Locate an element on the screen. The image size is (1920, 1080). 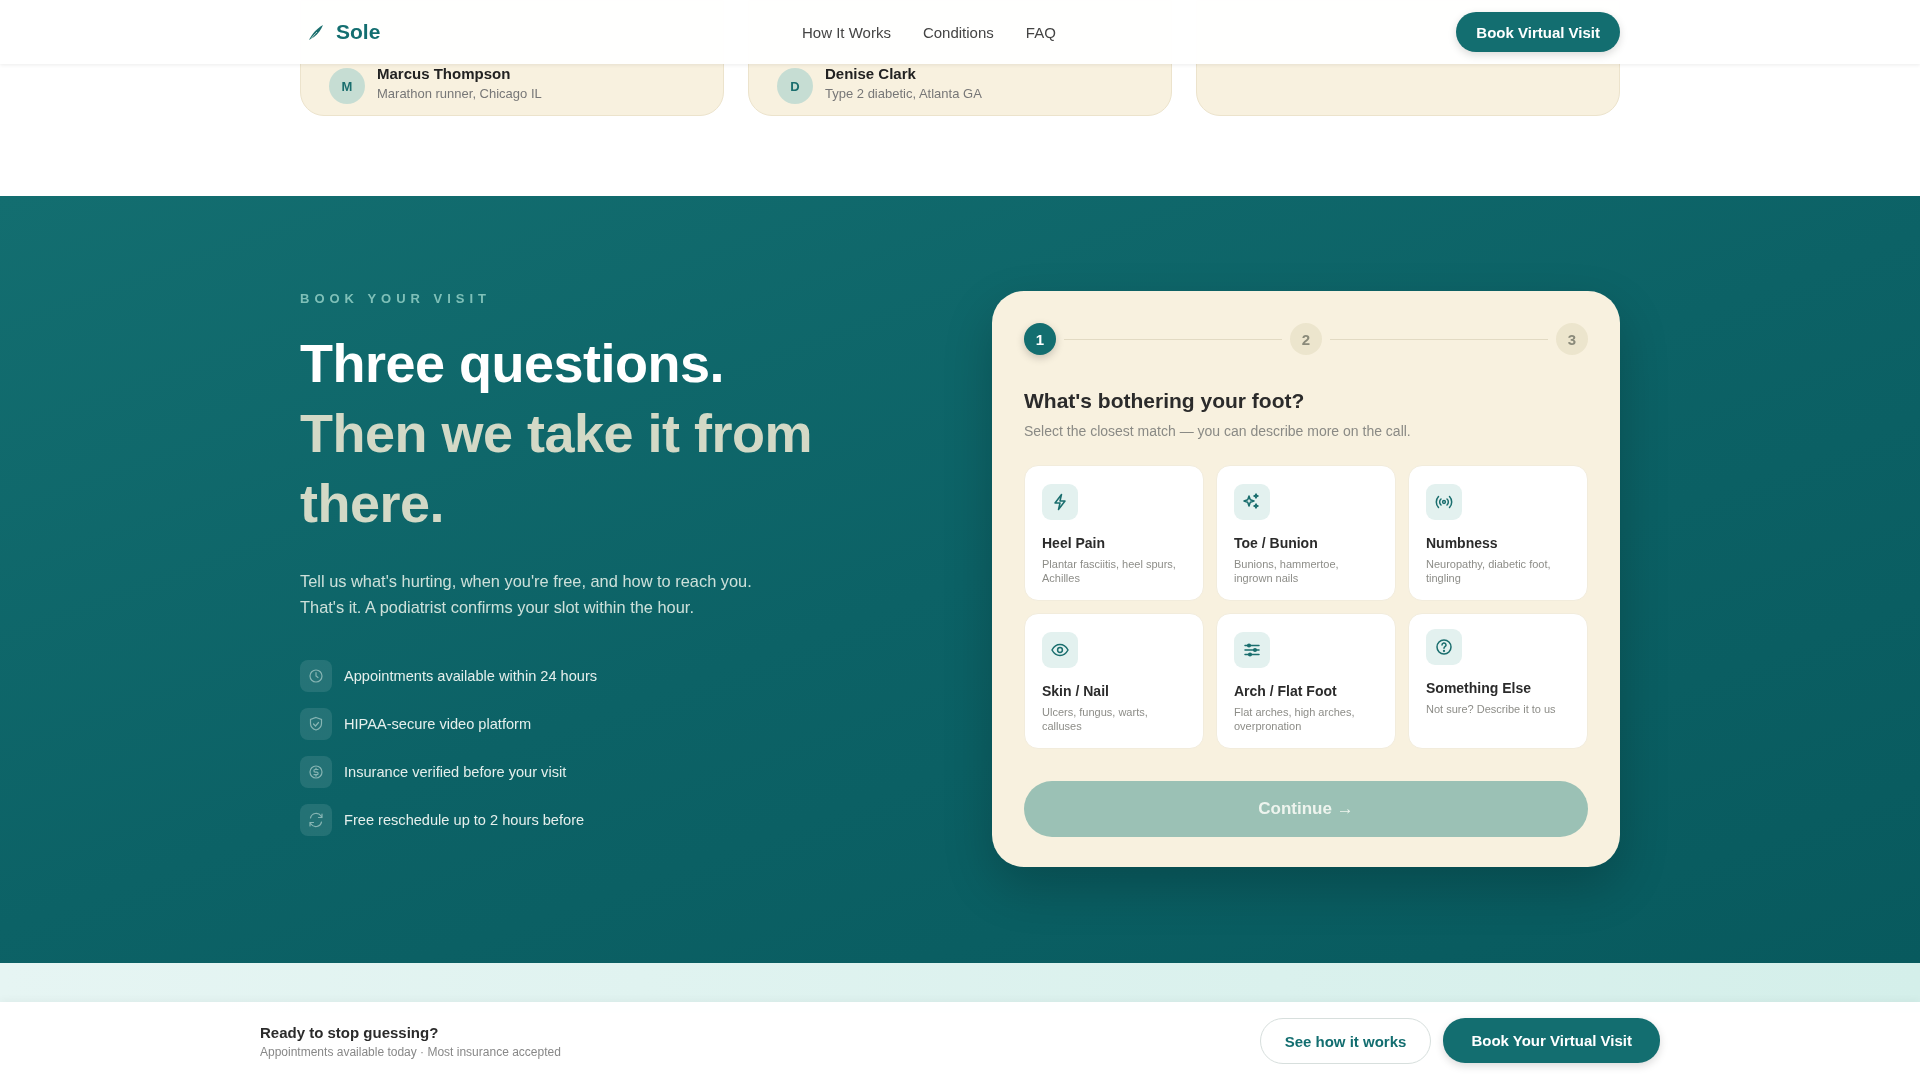
reviewer-name: Denise Clark is located at coordinates (871, 73).